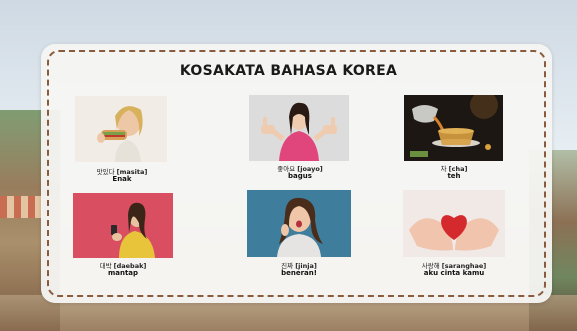 This screenshot has height=331, width=577. I want to click on card-meaning-aku-cinta-kamu: aku cinta kamu, so click(454, 273).